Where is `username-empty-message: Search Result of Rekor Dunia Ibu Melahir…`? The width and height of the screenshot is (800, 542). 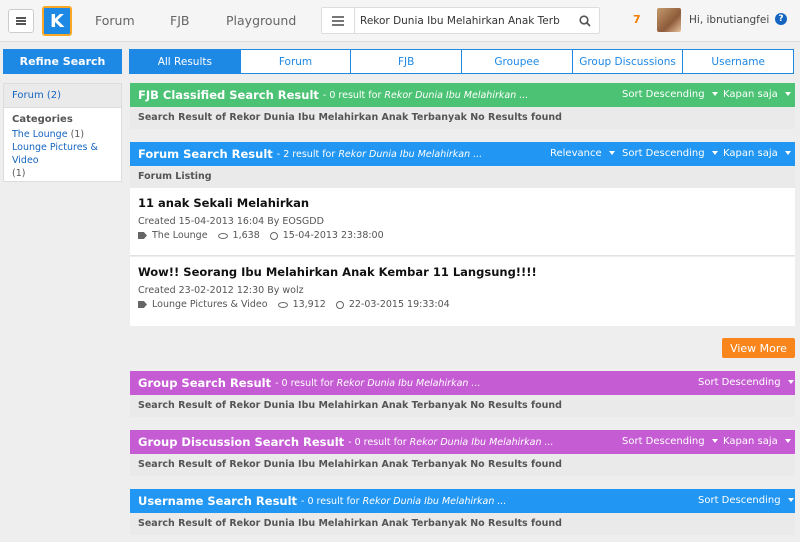
username-empty-message: Search Result of Rekor Dunia Ibu Melahir… is located at coordinates (462, 524).